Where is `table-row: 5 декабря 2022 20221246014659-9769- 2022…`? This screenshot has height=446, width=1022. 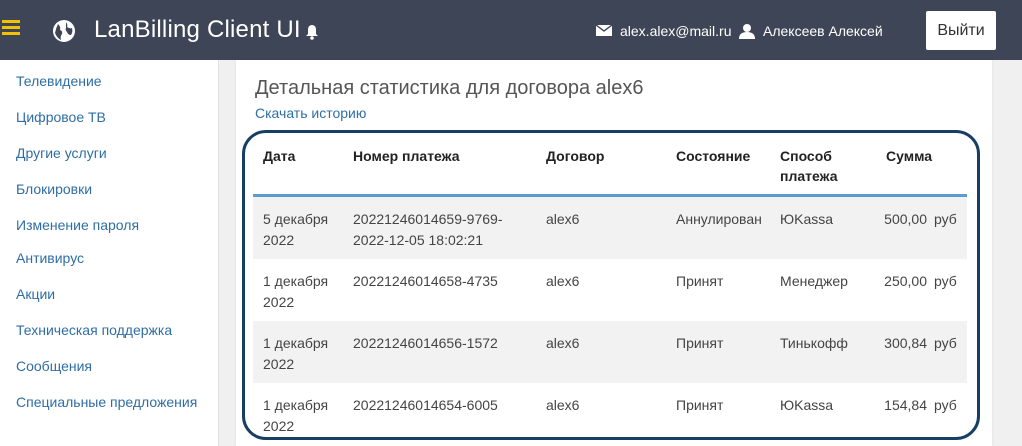
table-row: 5 декабря 2022 20221246014659-9769- 2022… is located at coordinates (610, 228).